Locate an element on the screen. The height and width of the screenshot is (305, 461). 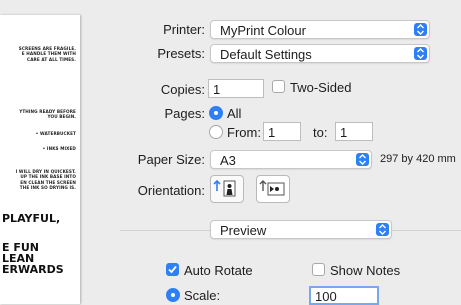
section-popup: Preview is located at coordinates (301, 229).